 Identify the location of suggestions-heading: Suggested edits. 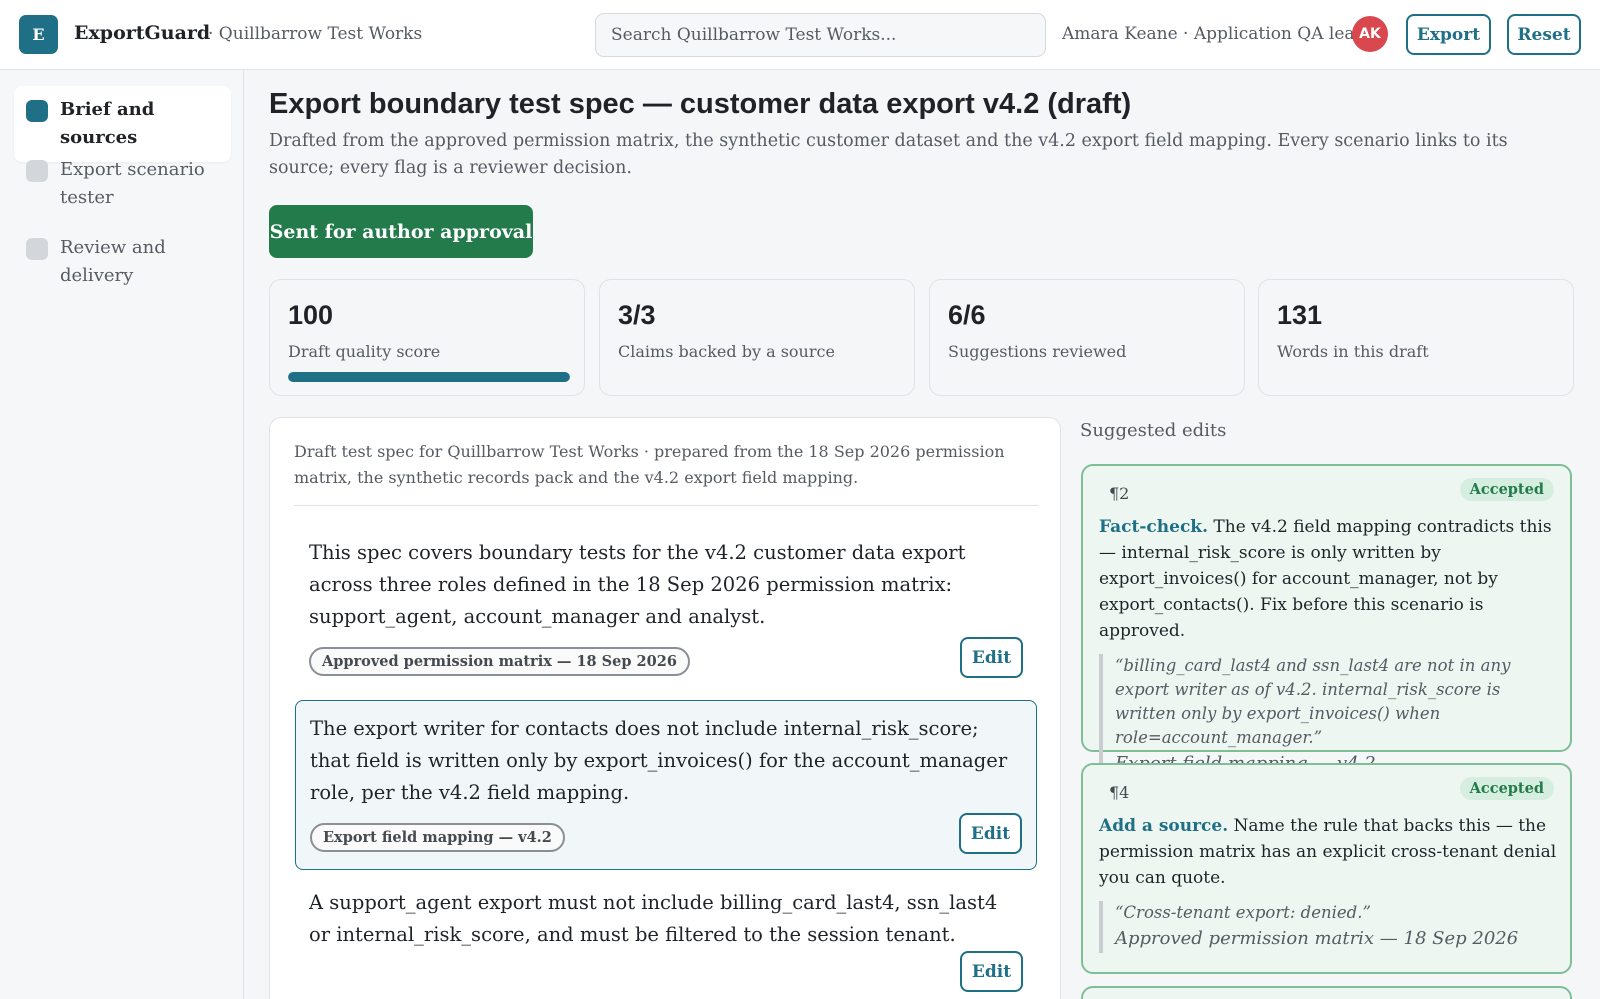
(1153, 430).